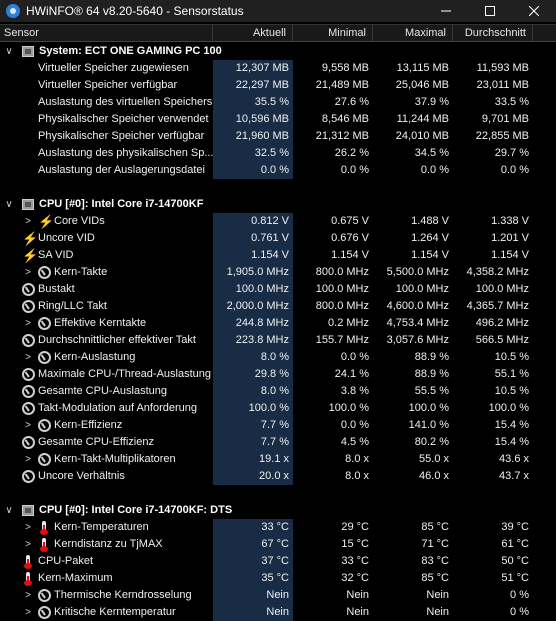  I want to click on sensor-label: Gesamte CPU-Effizienz, so click(96, 442).